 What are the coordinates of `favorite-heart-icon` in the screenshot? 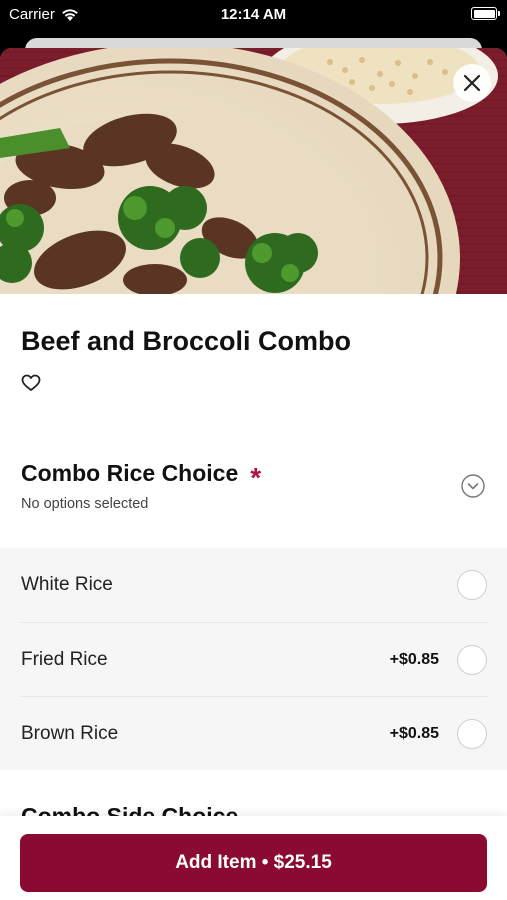 It's located at (31, 383).